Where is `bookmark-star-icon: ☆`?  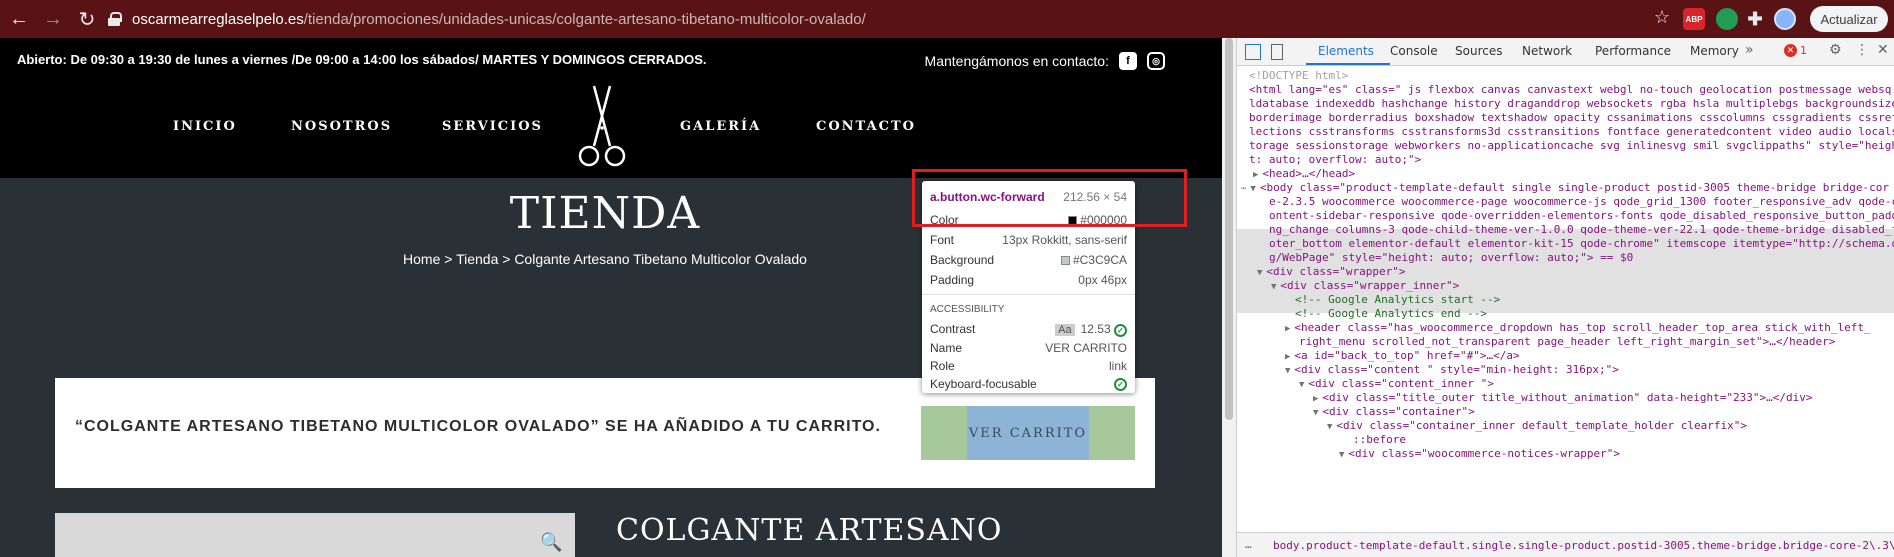
bookmark-star-icon: ☆ is located at coordinates (1662, 17).